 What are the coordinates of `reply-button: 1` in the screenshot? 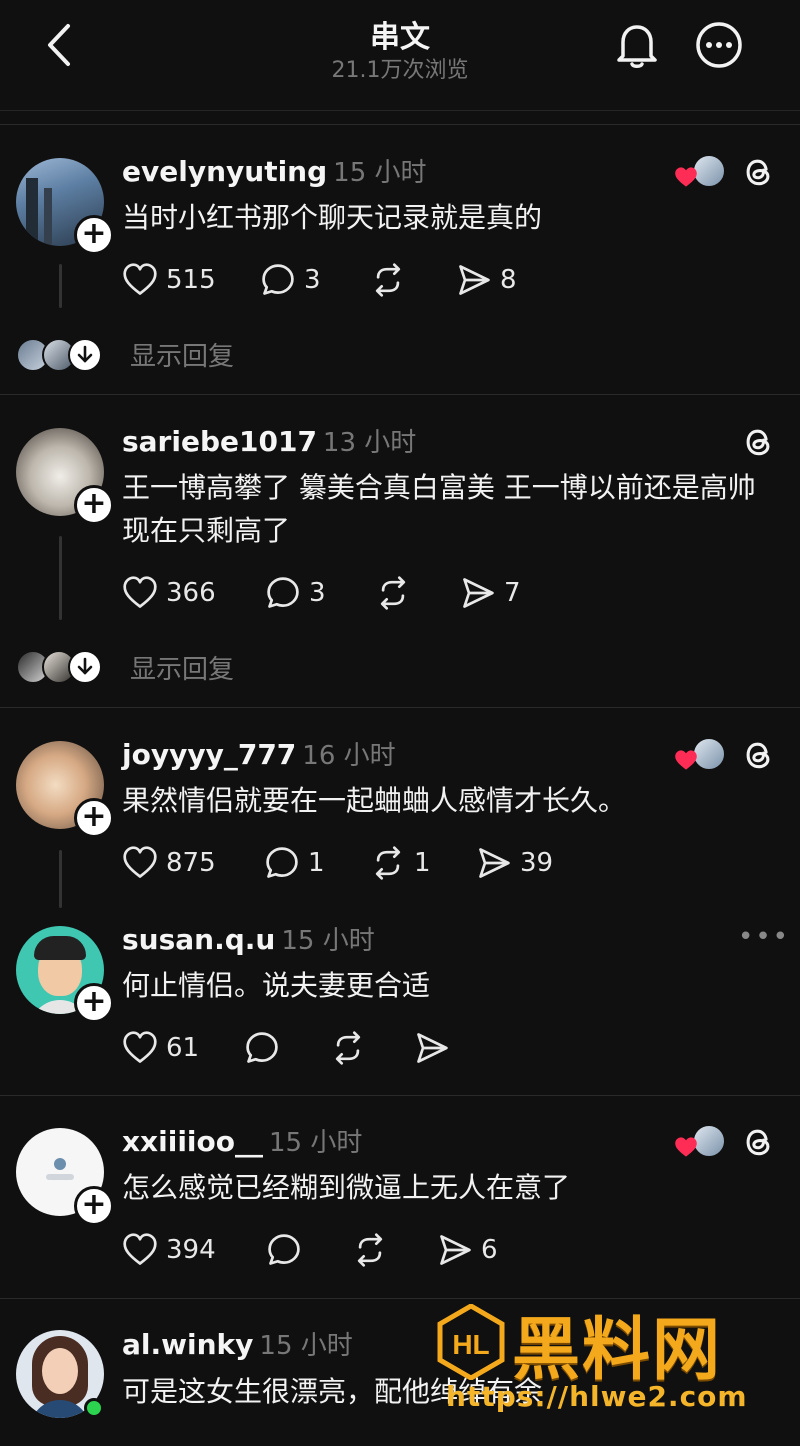 It's located at (294, 863).